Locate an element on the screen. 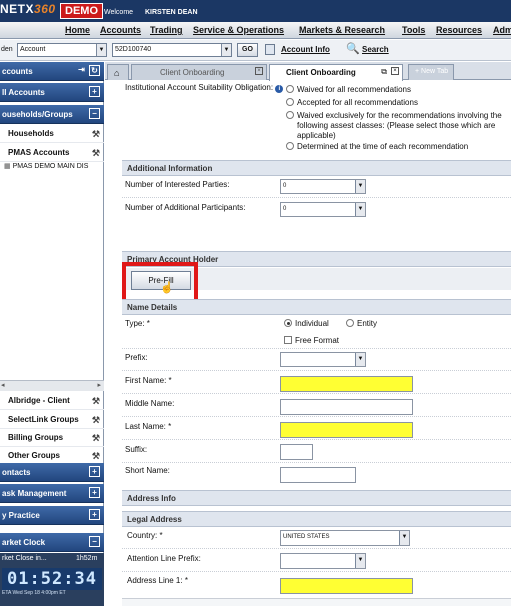 The height and width of the screenshot is (606, 511). account-info-link: Account Info is located at coordinates (305, 49).